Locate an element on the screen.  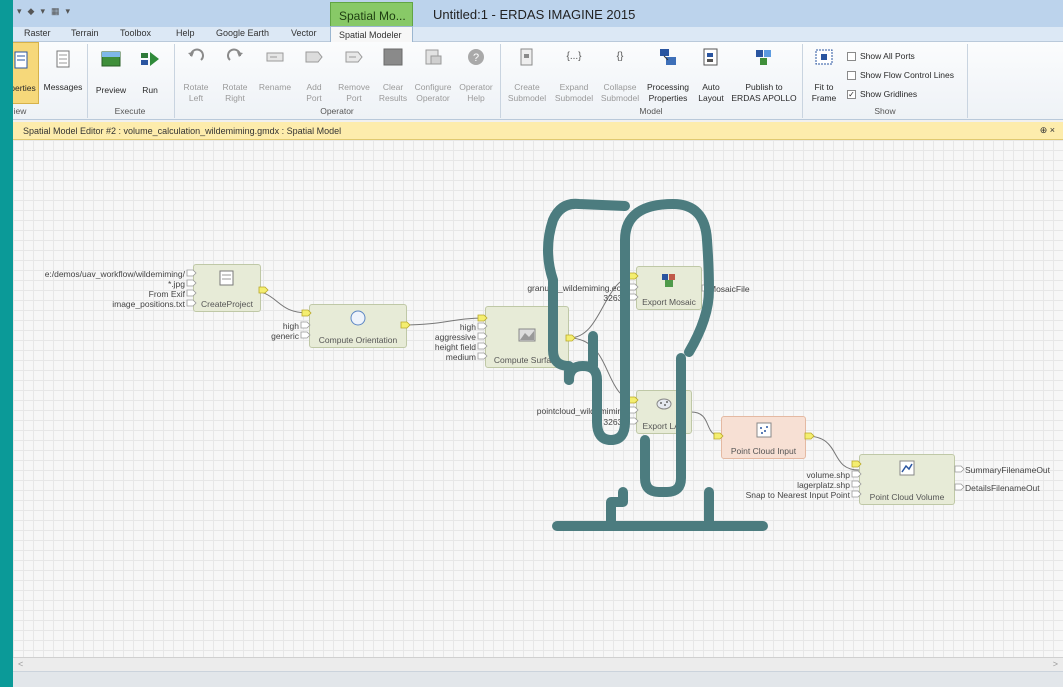
clear-results-label-1: Clear is located at coordinates (393, 87).